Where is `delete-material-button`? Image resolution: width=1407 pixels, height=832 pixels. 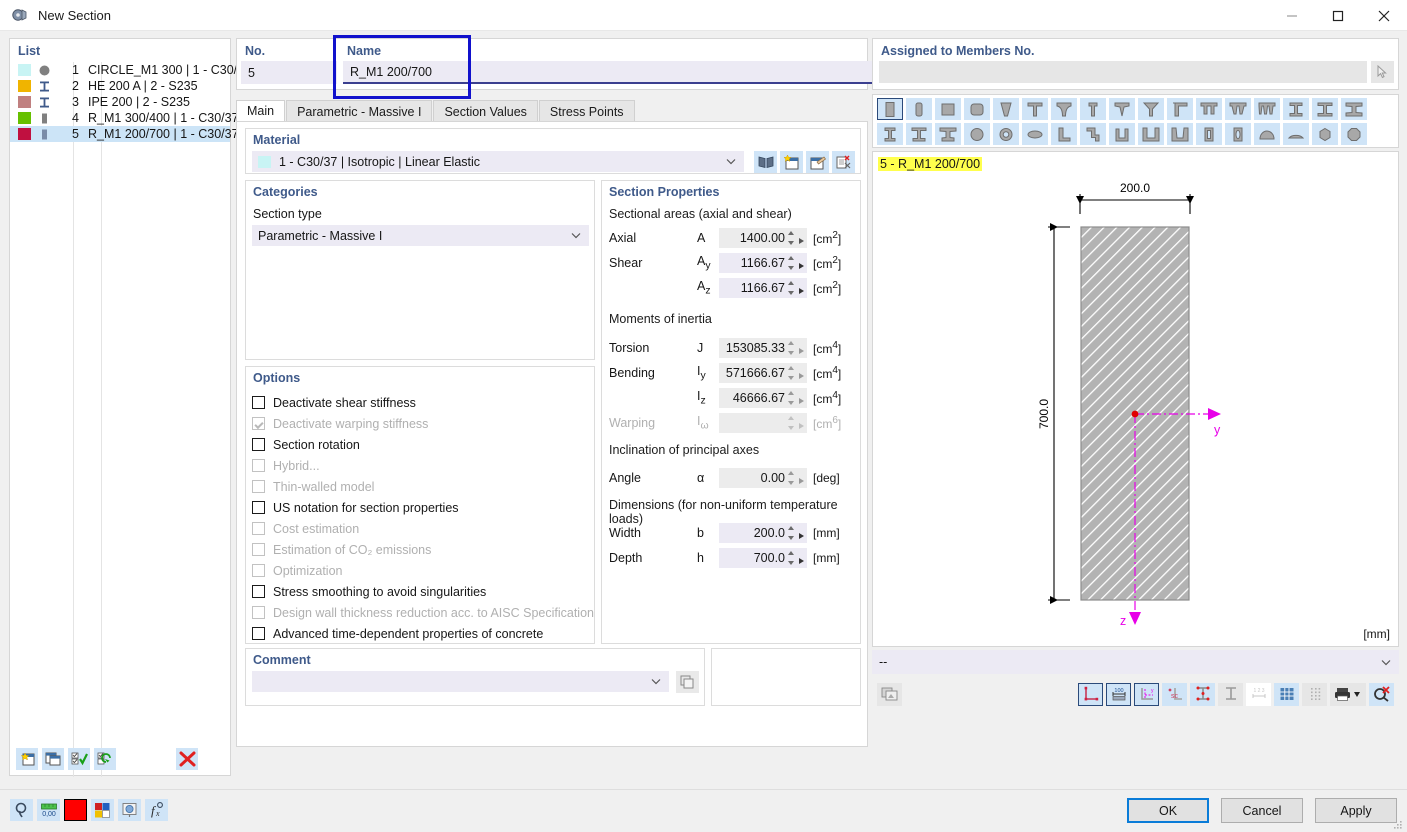
delete-material-button is located at coordinates (843, 162).